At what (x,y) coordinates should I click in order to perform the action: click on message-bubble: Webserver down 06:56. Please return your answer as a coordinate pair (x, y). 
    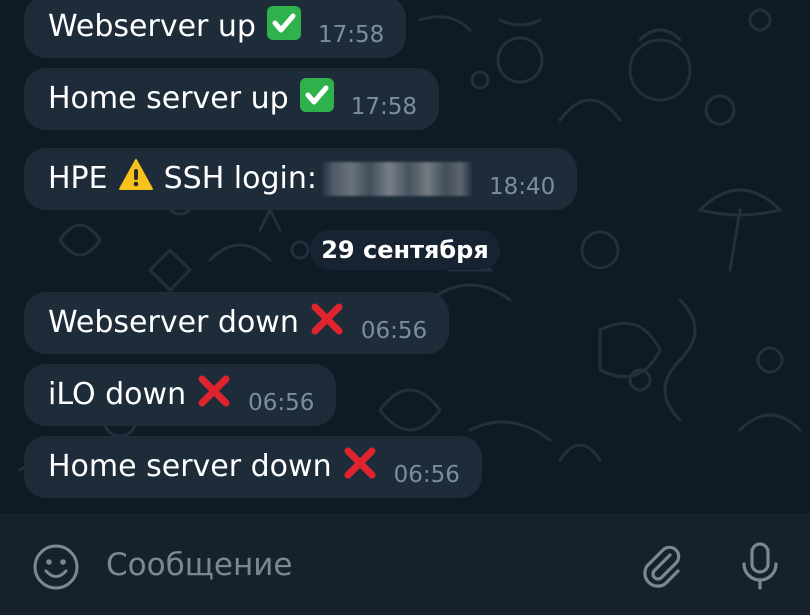
    Looking at the image, I should click on (237, 323).